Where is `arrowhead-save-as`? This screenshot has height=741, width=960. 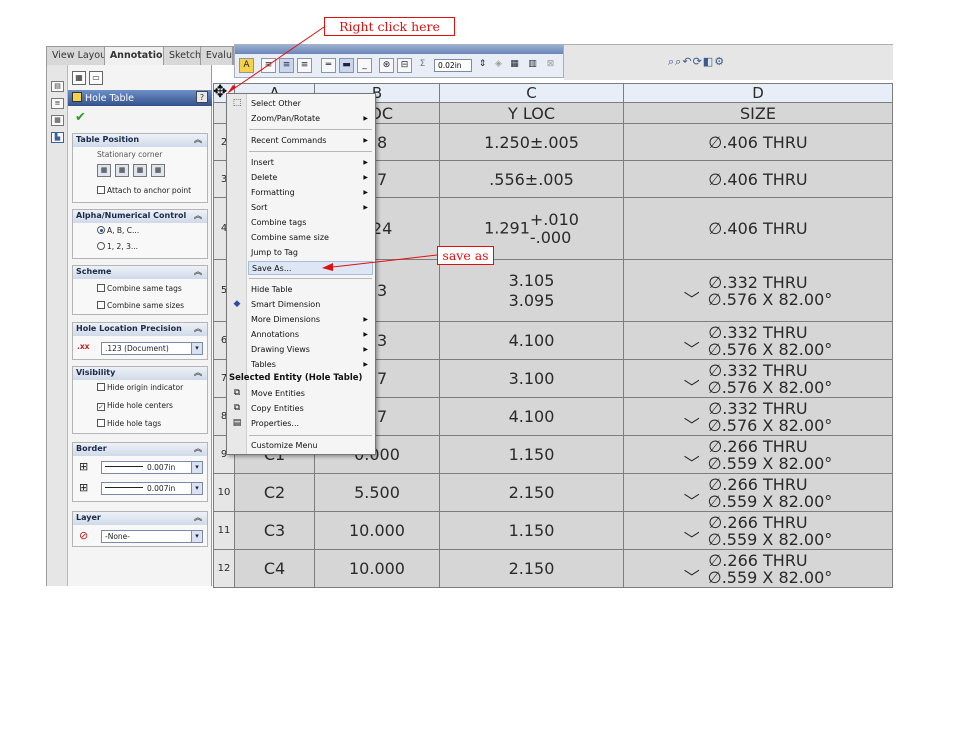 arrowhead-save-as is located at coordinates (327, 267).